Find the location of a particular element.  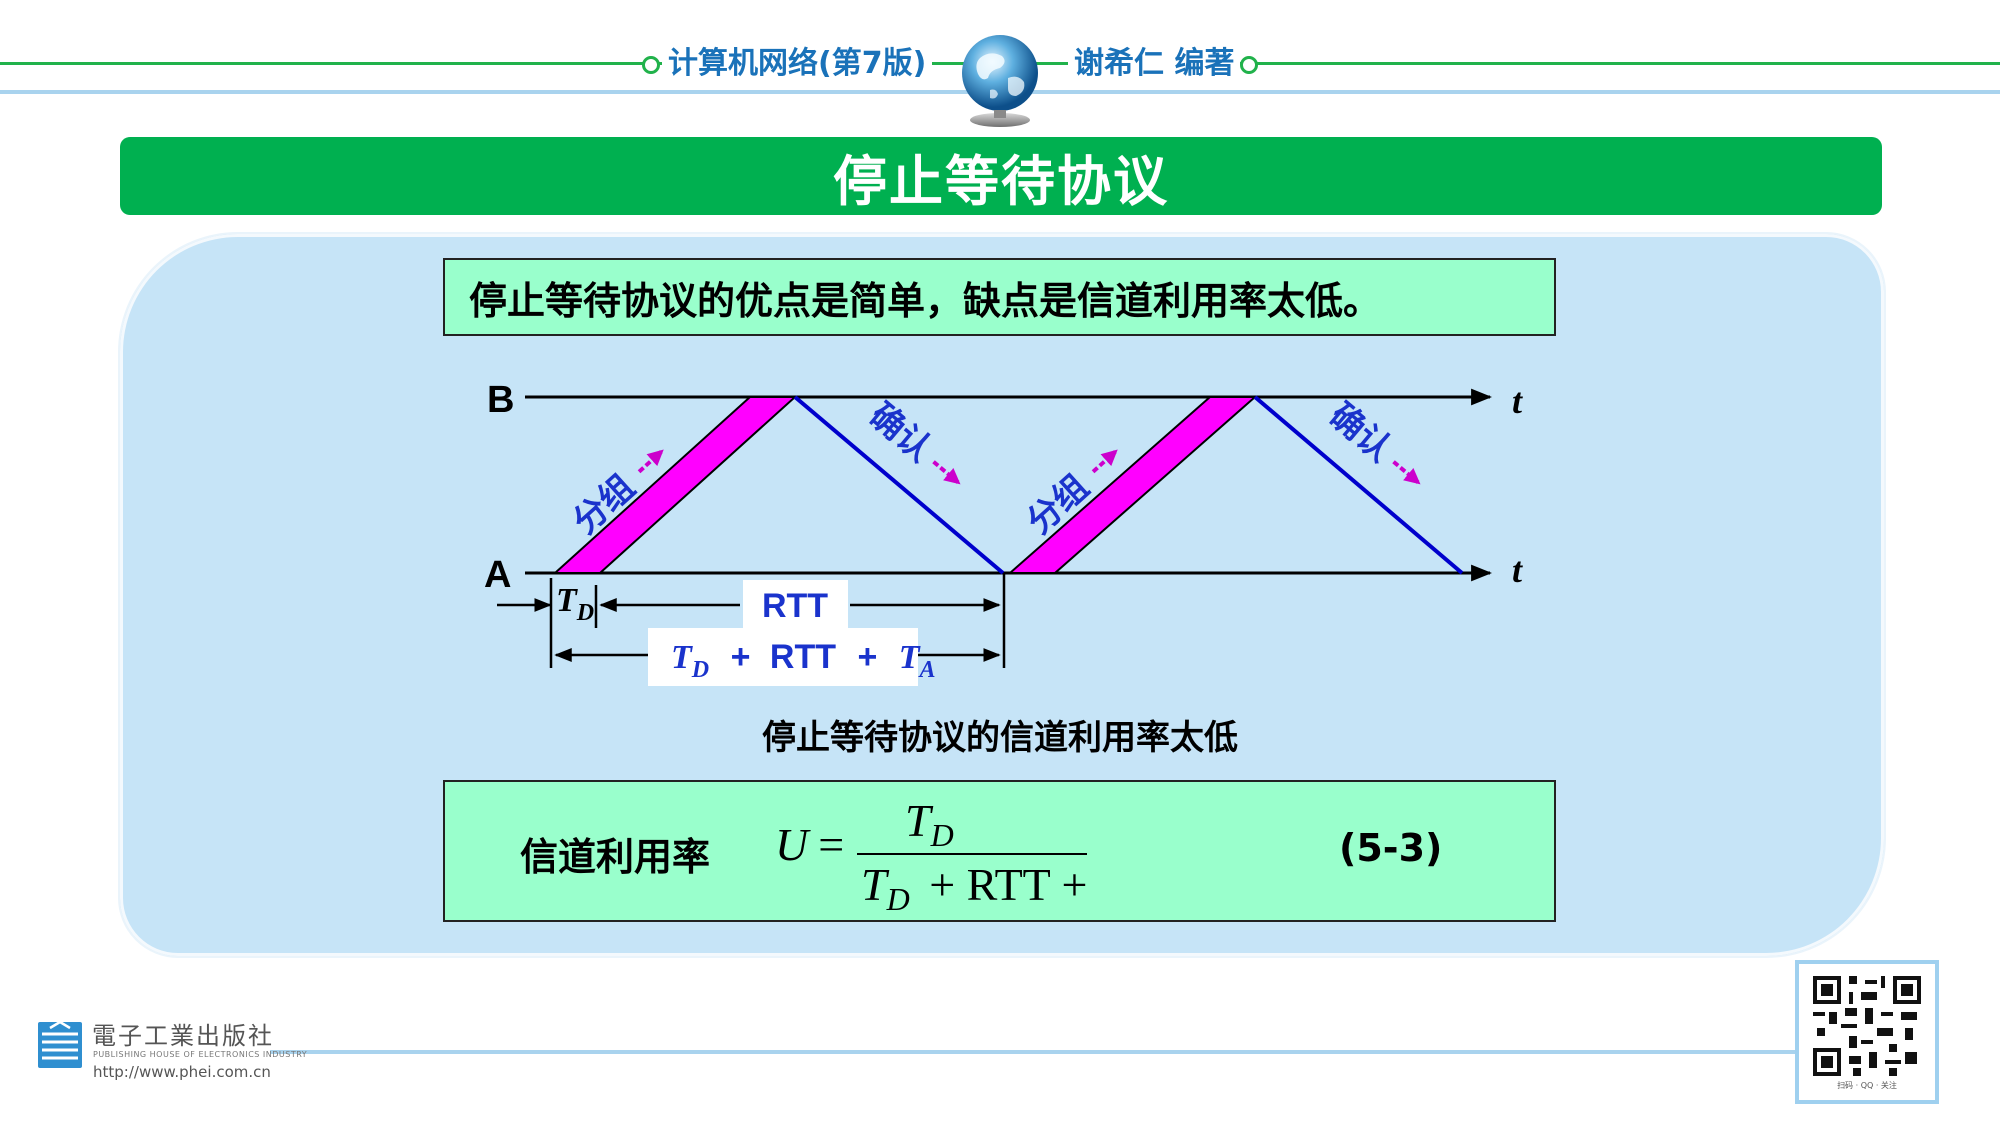

formula-den-rtt: RTT is located at coordinates (1009, 884).